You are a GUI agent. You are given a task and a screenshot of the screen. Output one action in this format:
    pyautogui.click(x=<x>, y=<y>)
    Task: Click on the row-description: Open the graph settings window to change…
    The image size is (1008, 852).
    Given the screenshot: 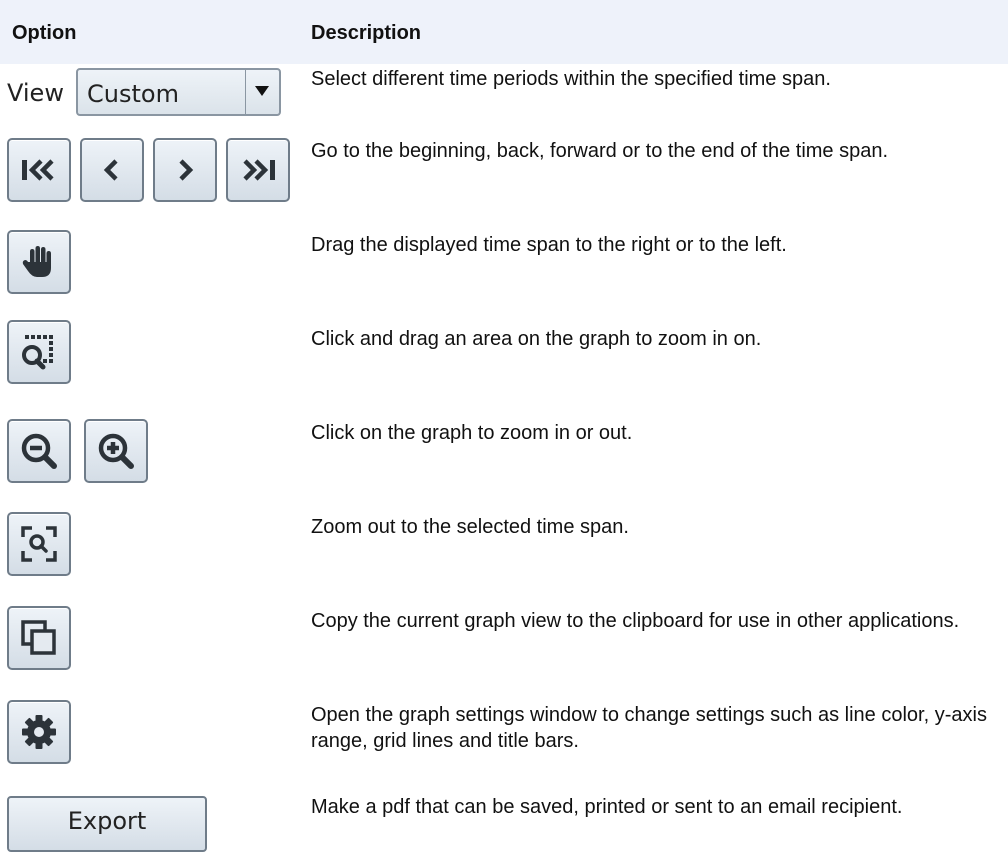 What is the action you would take?
    pyautogui.click(x=649, y=728)
    